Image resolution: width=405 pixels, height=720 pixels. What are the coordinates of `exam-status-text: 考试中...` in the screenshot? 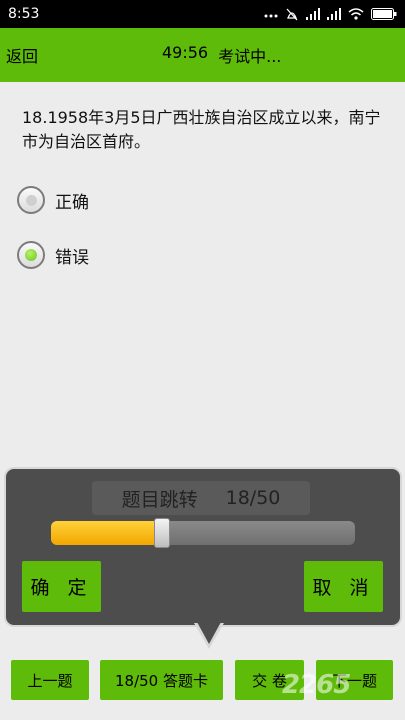 It's located at (250, 56).